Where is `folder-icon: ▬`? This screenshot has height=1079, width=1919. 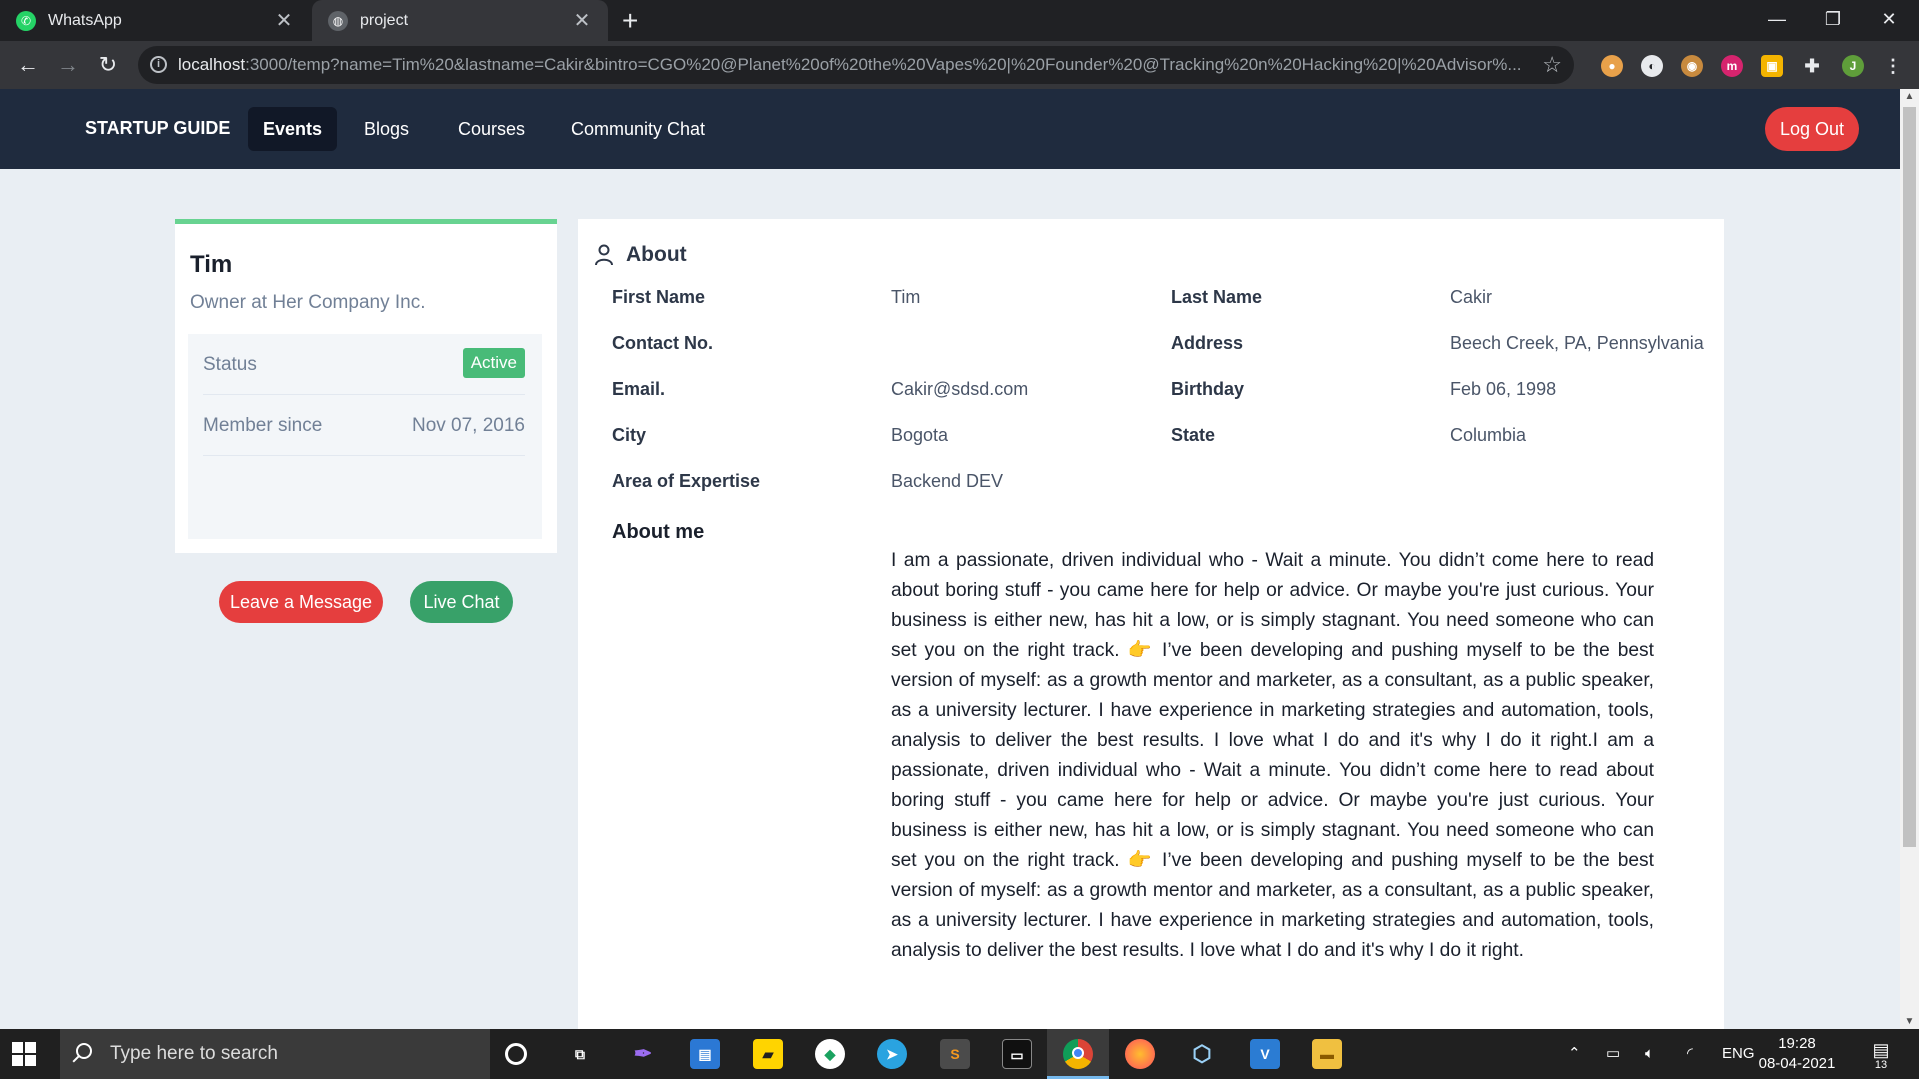
folder-icon: ▬ is located at coordinates (1327, 1054).